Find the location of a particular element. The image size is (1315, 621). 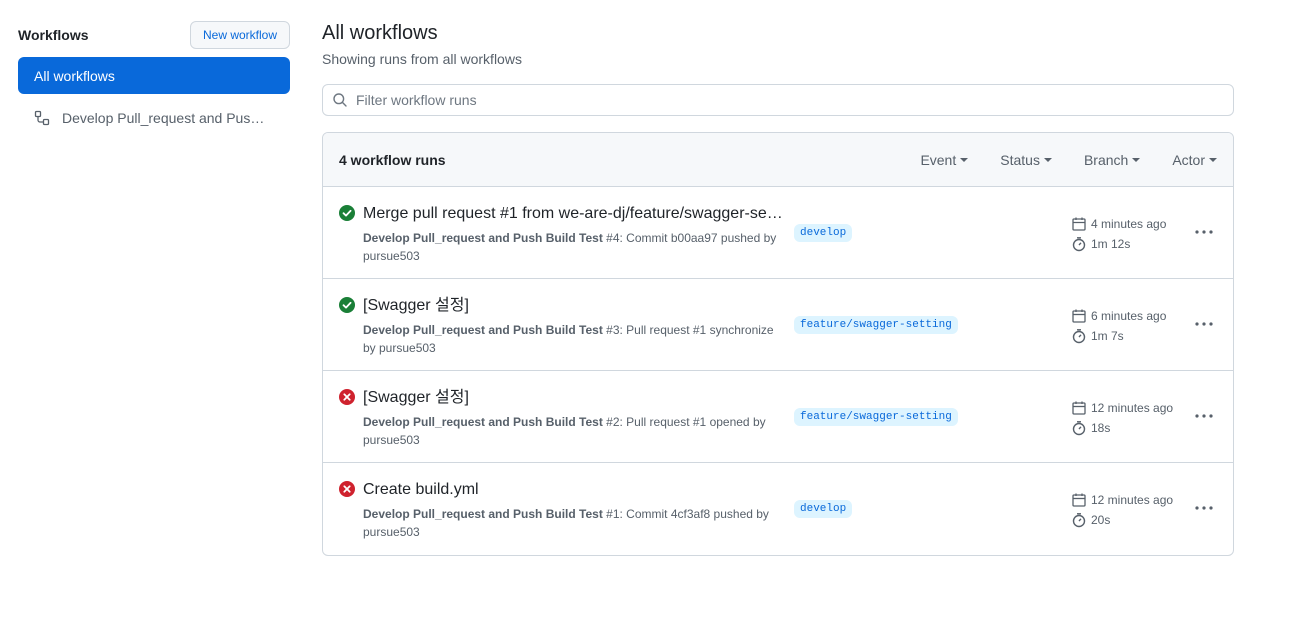

sidebar-item-label: All workflows is located at coordinates (74, 75).